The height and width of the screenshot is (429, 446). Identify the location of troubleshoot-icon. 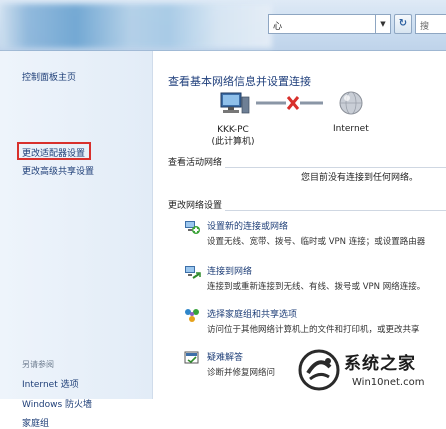
(192, 358).